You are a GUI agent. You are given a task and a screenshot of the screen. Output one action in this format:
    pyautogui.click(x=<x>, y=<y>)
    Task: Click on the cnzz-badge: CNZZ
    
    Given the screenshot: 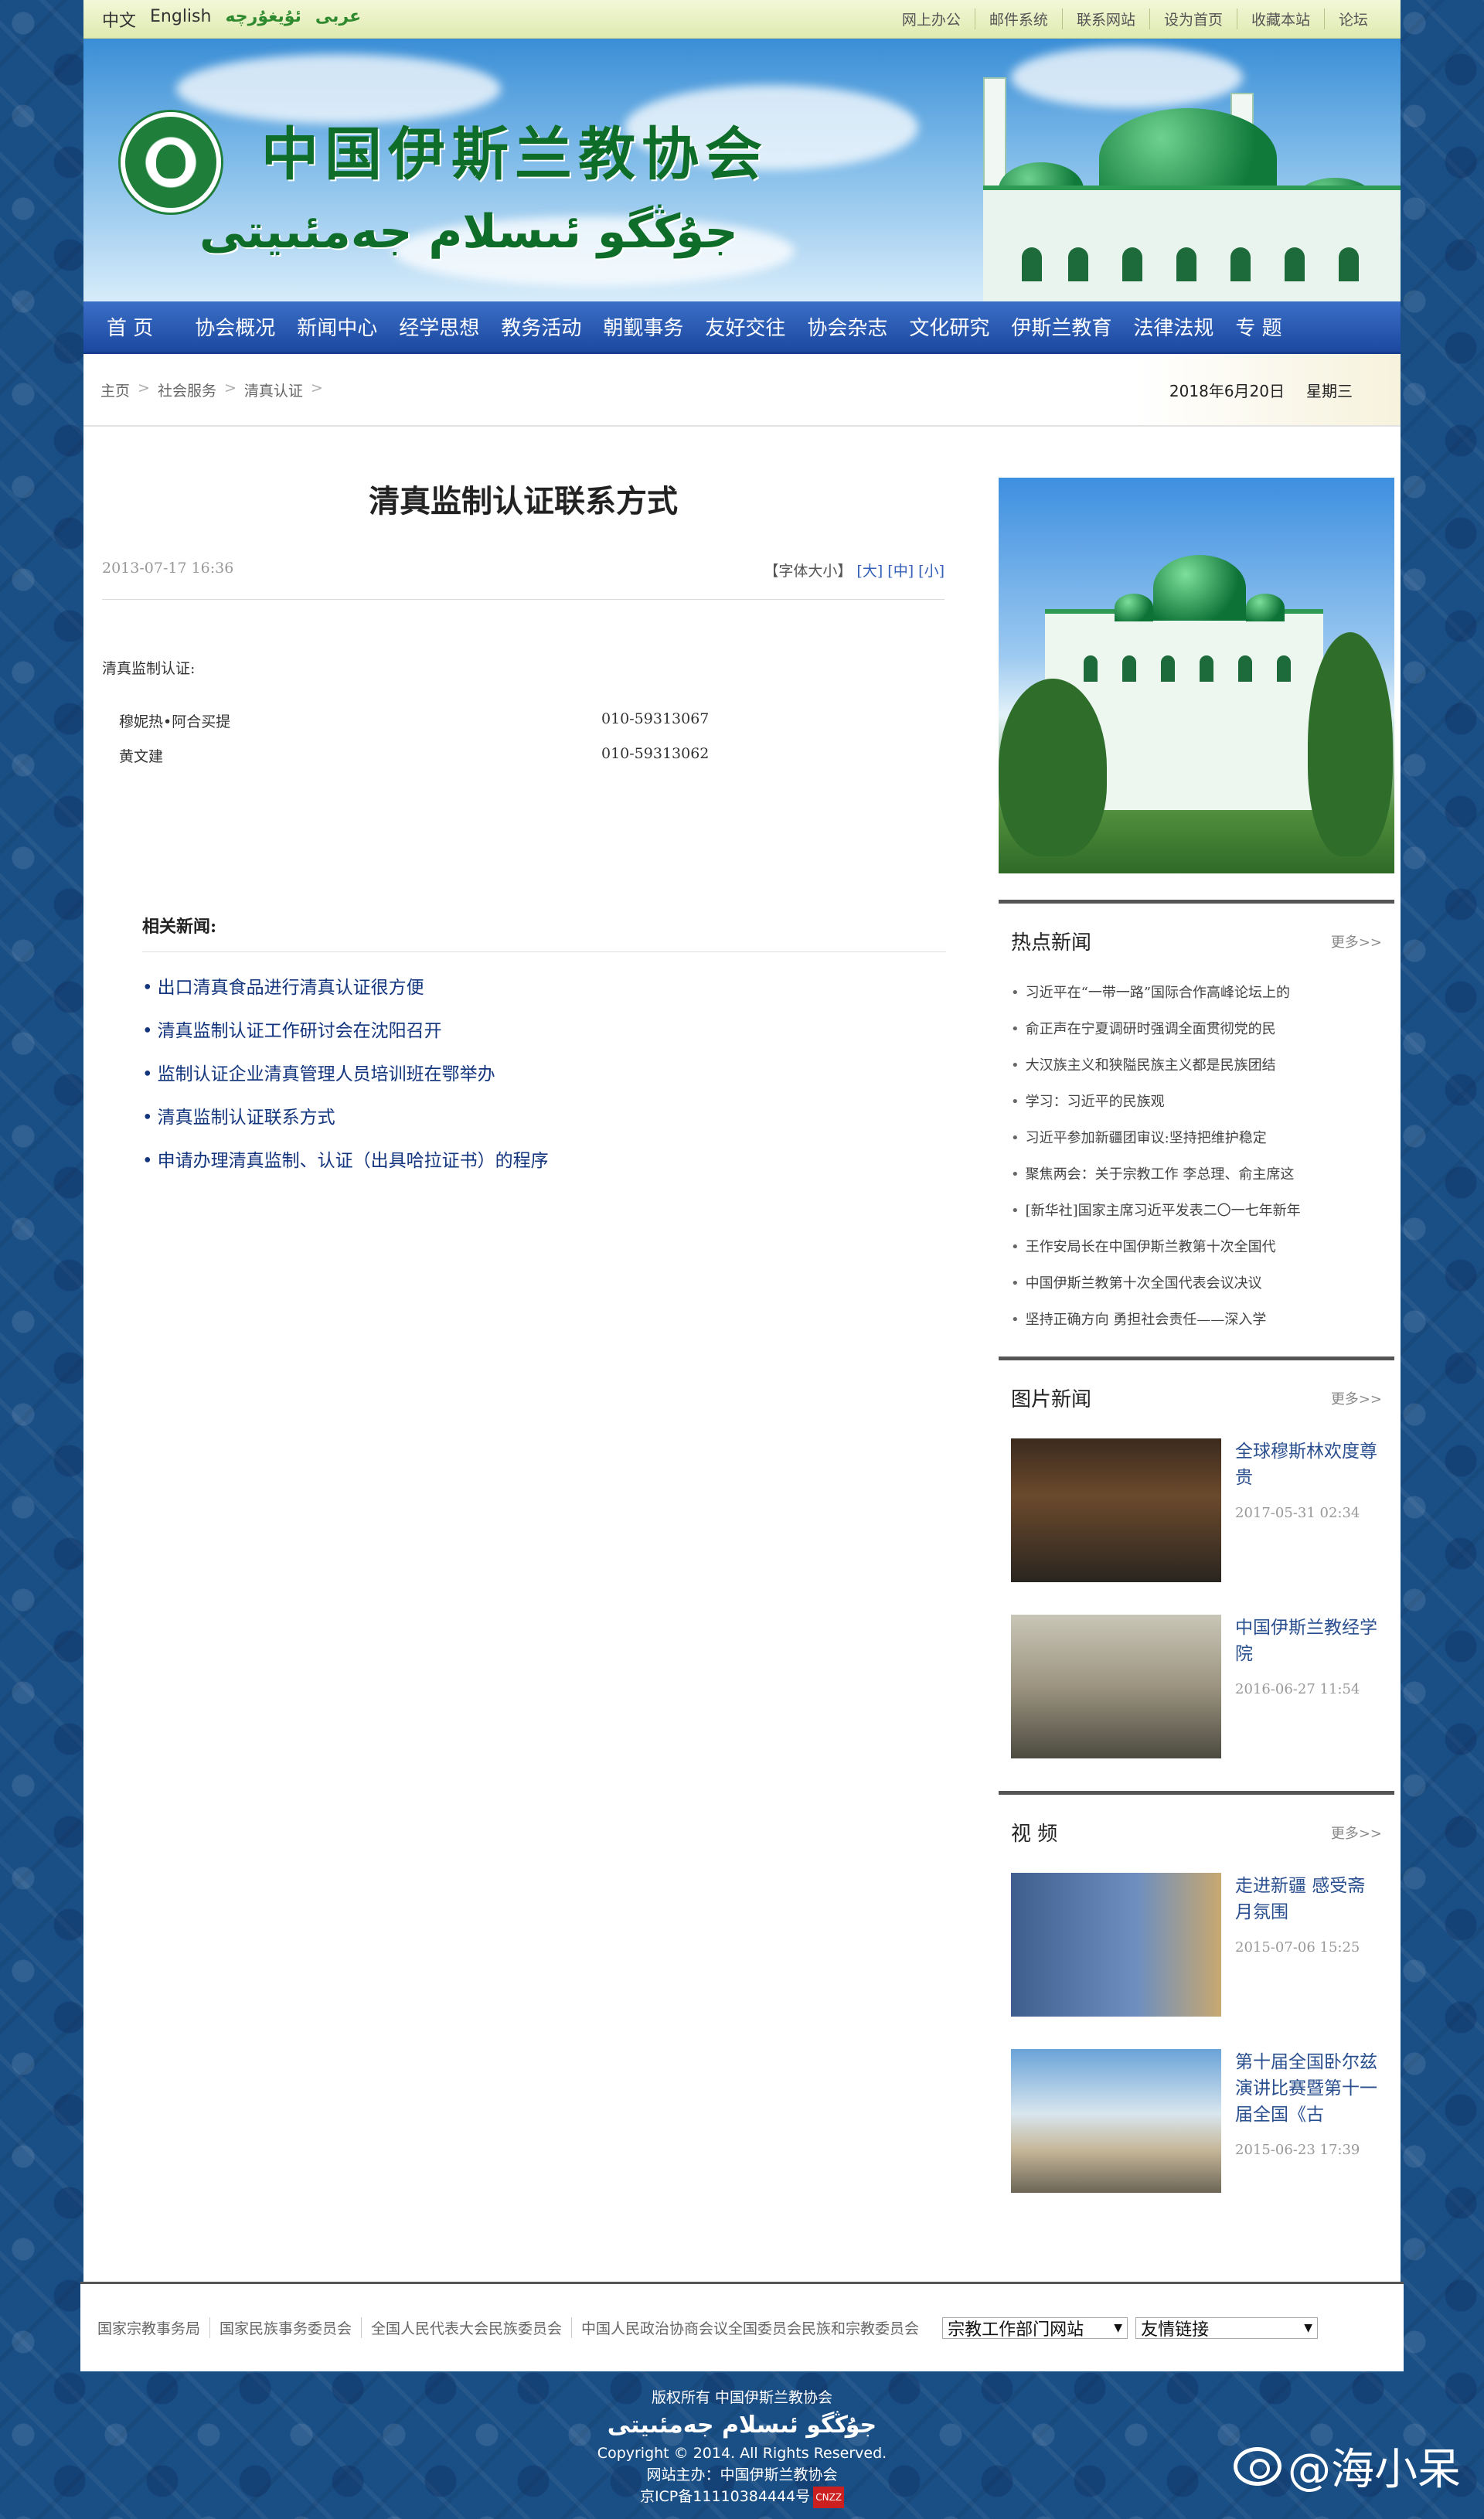 What is the action you would take?
    pyautogui.click(x=829, y=2497)
    